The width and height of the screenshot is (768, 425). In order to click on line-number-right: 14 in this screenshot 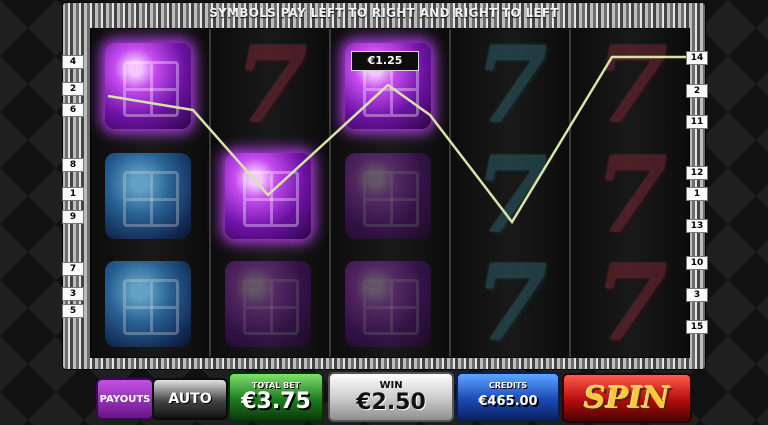, I will do `click(697, 58)`.